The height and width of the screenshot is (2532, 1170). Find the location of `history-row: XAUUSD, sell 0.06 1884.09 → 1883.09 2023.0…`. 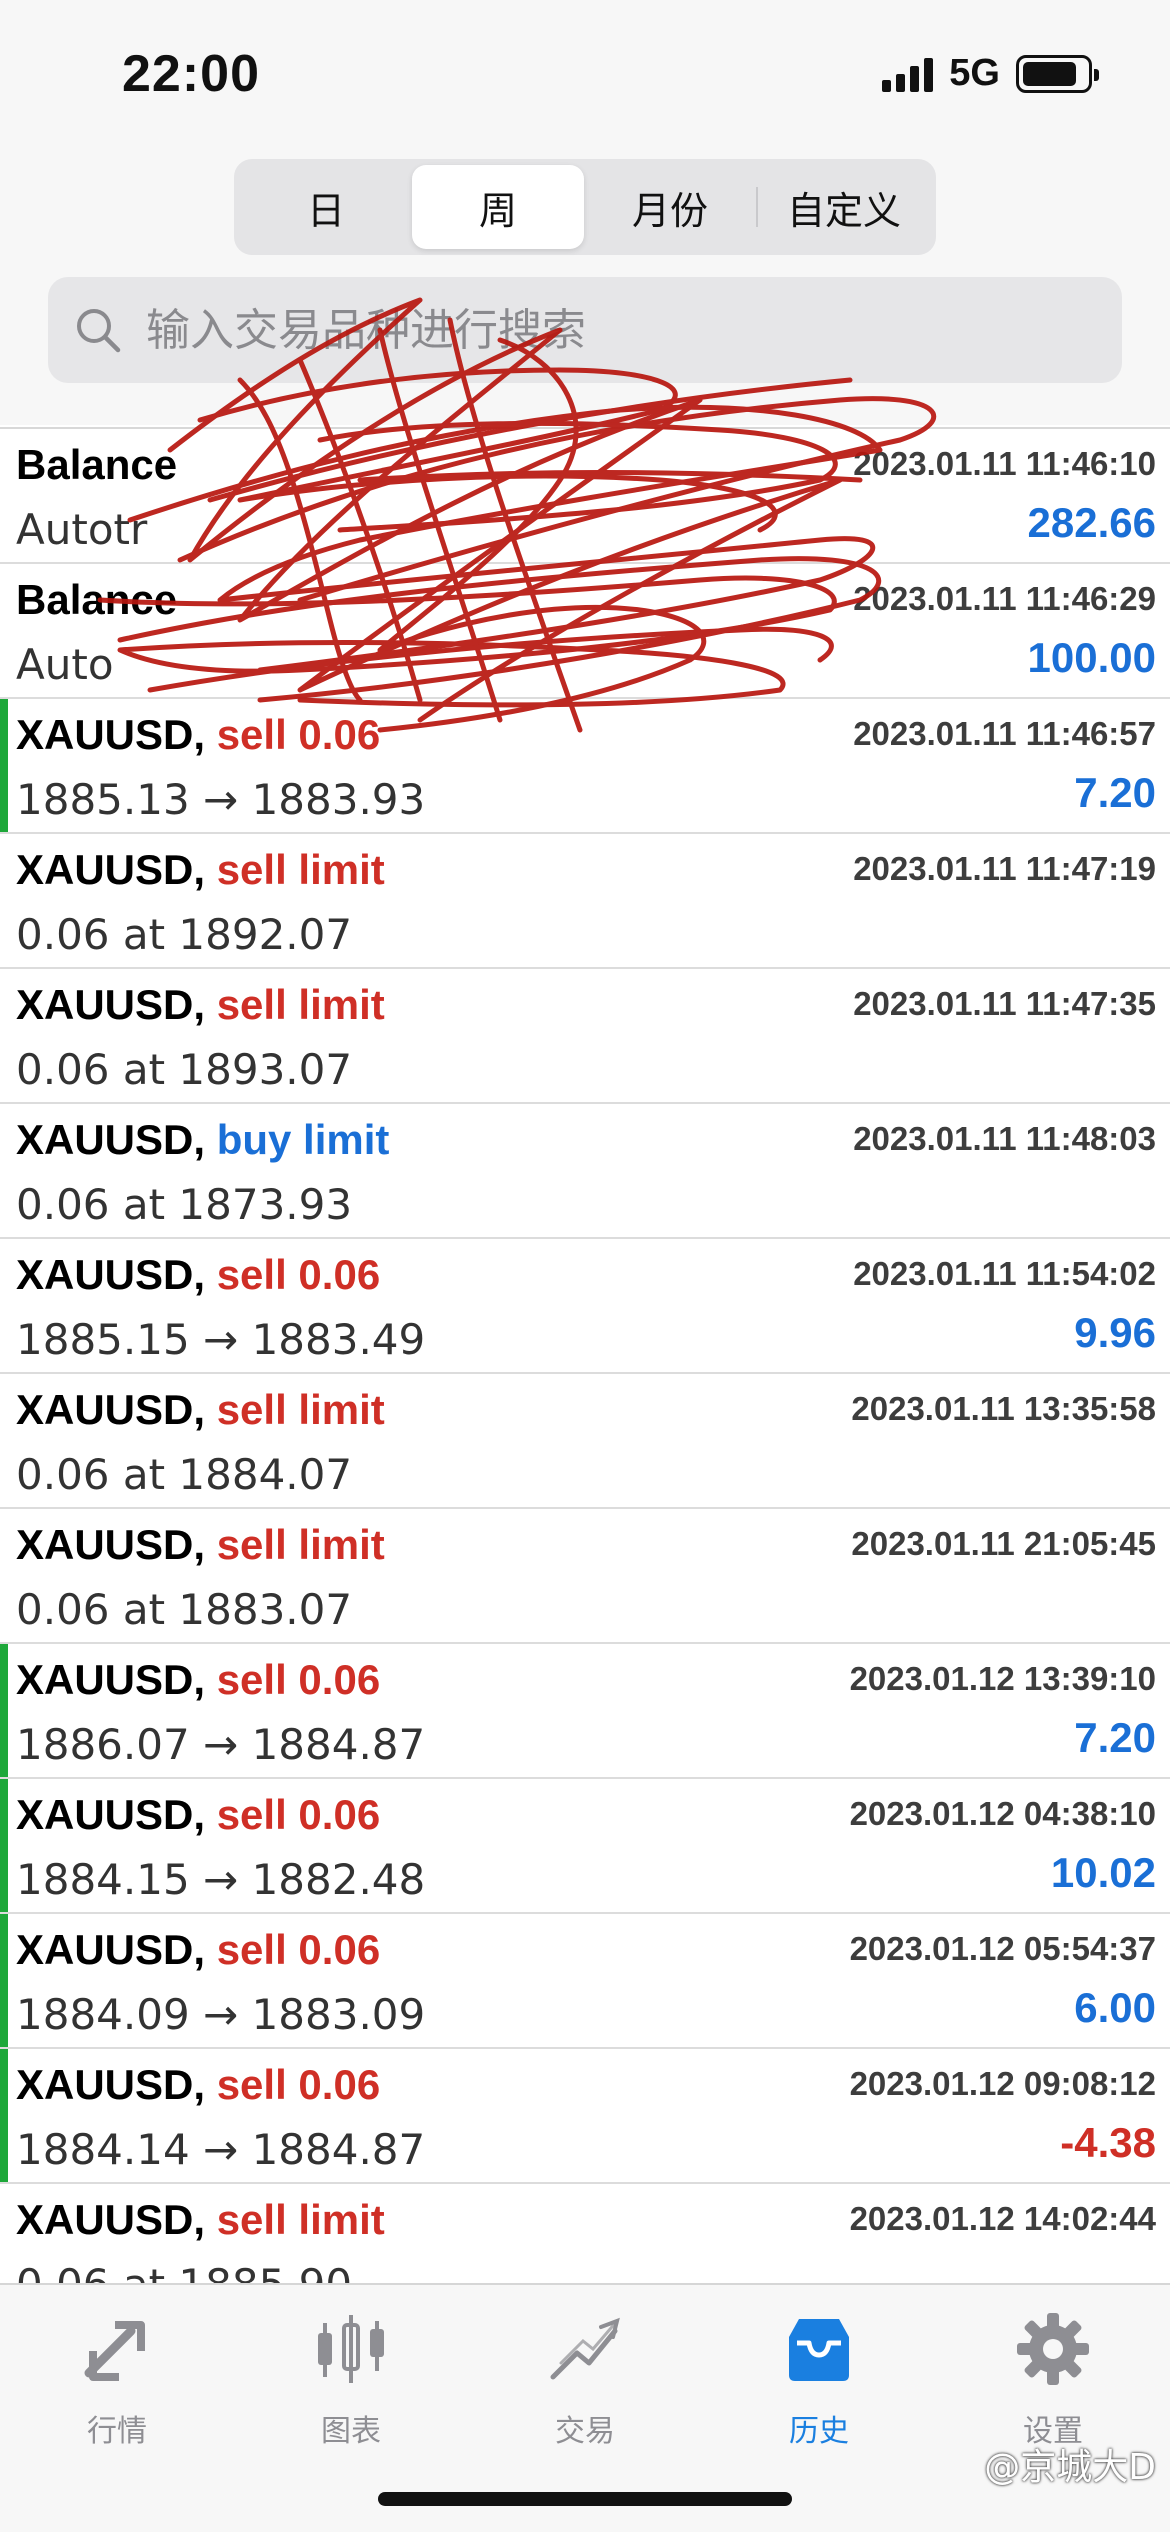

history-row: XAUUSD, sell 0.06 1884.09 → 1883.09 2023.0… is located at coordinates (585, 1981).